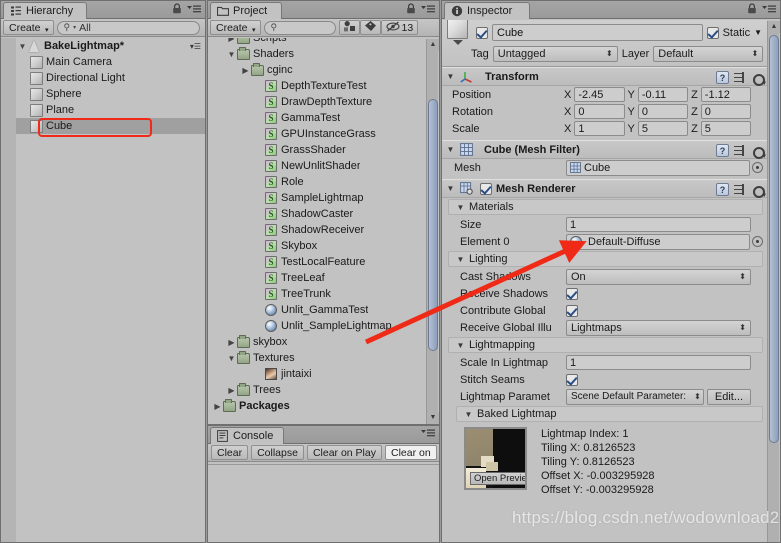  I want to click on hierarchy-item-sphere: Sphere, so click(103, 94).